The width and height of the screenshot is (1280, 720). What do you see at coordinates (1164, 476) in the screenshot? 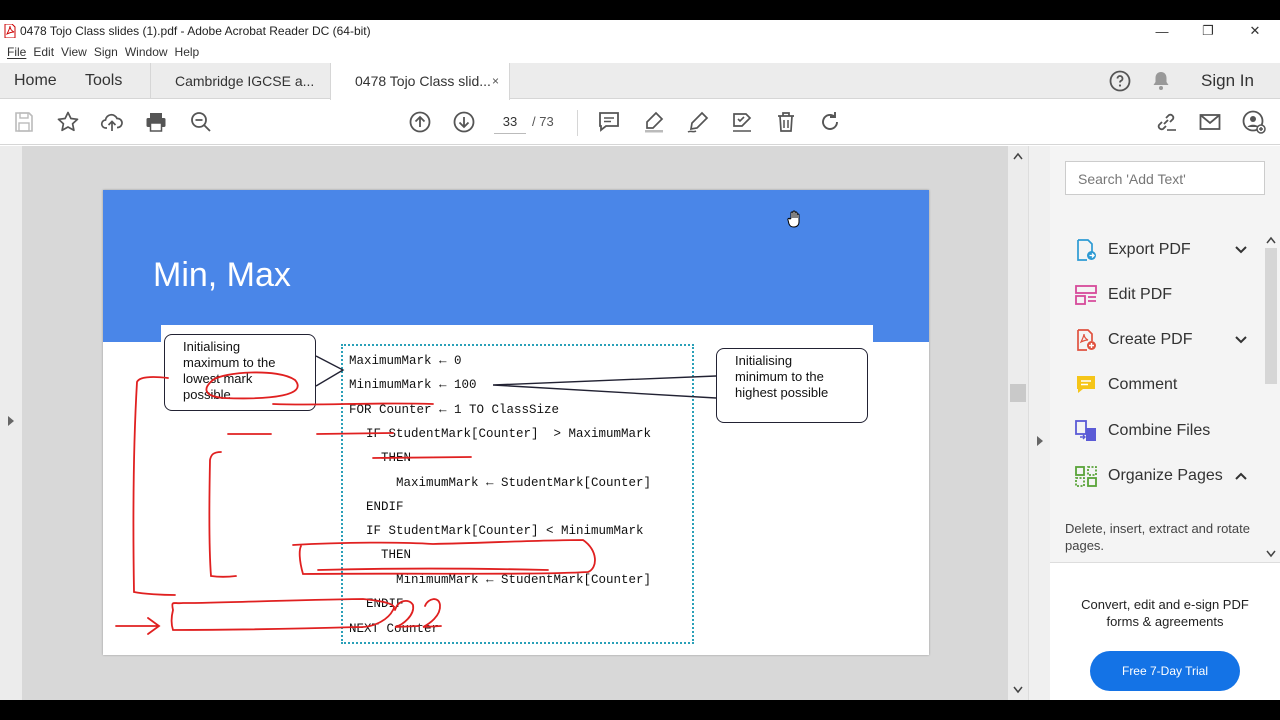
I see `tool-organize-pages: Organize Pages` at bounding box center [1164, 476].